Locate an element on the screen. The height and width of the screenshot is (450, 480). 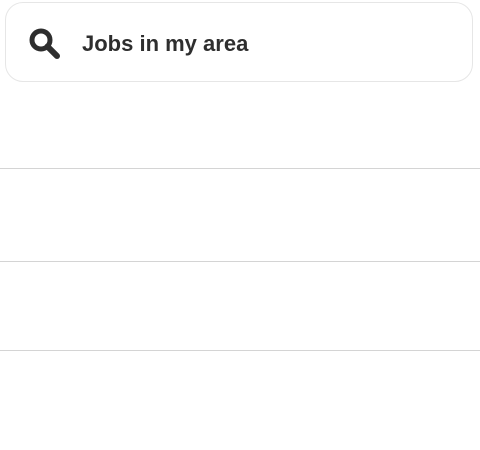
search-label: Jobs in my area is located at coordinates (165, 43).